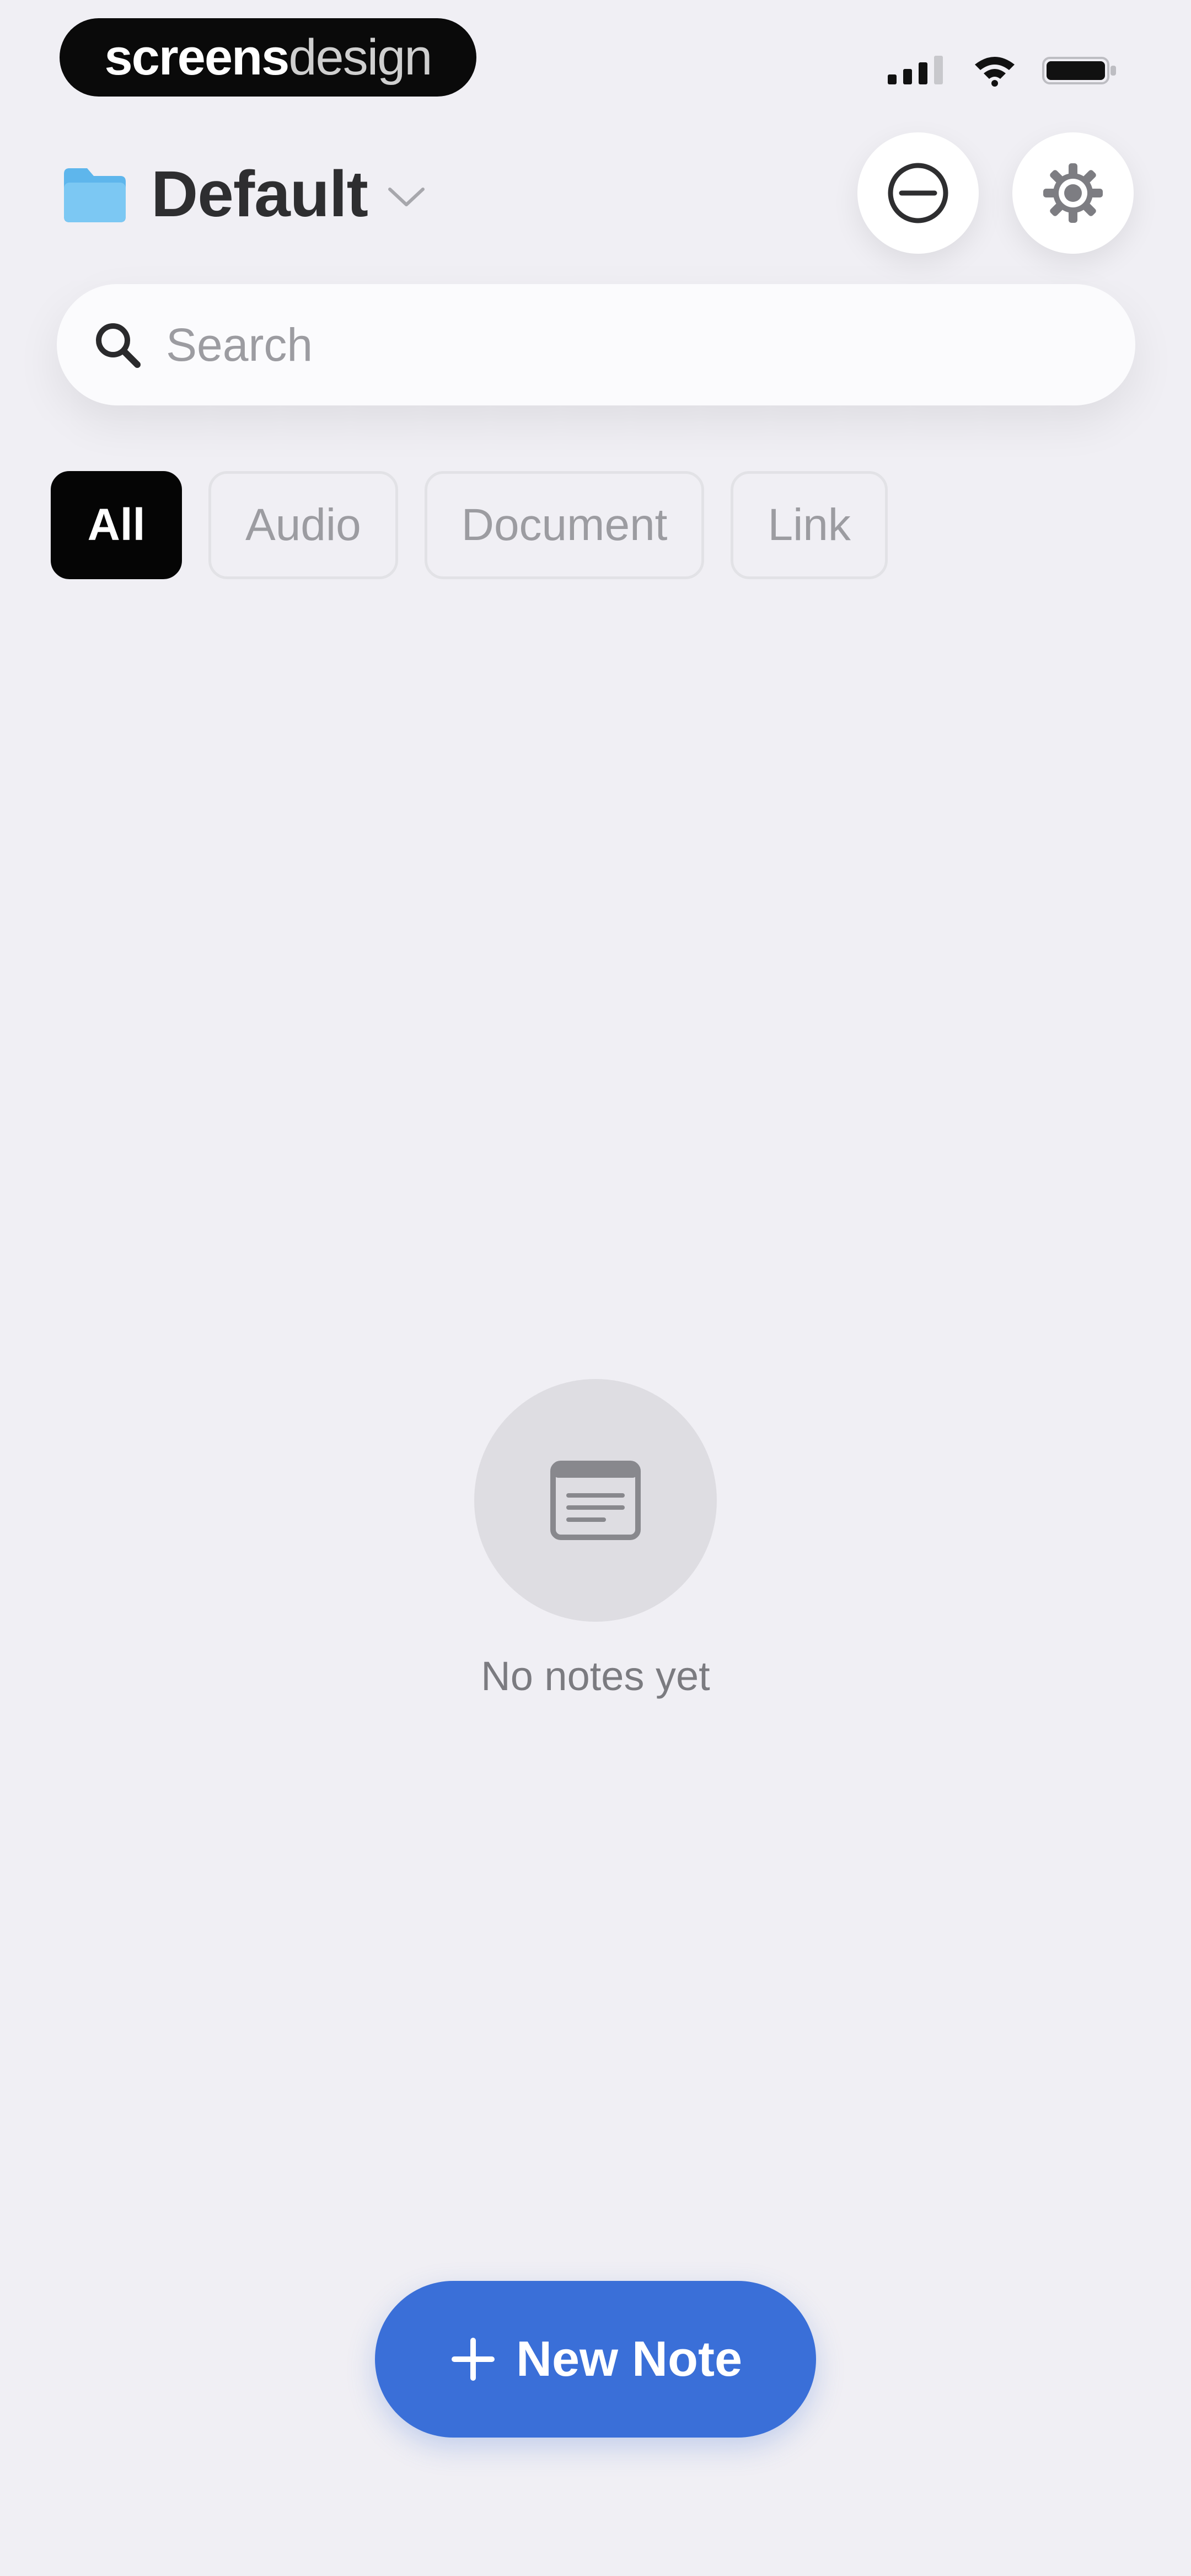  What do you see at coordinates (580, 344) in the screenshot?
I see `search-input` at bounding box center [580, 344].